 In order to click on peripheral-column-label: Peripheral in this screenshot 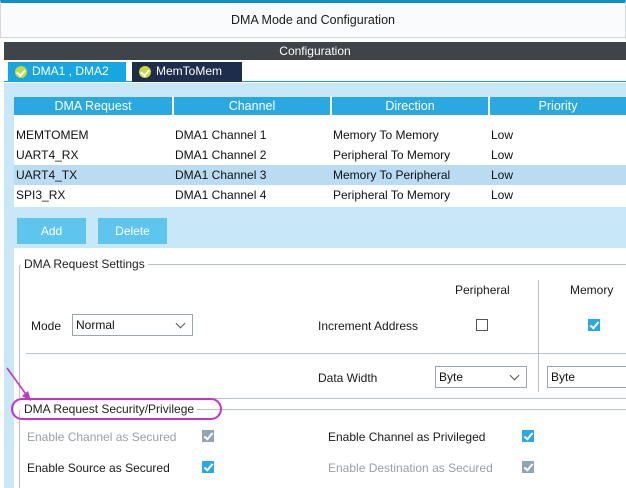, I will do `click(482, 290)`.